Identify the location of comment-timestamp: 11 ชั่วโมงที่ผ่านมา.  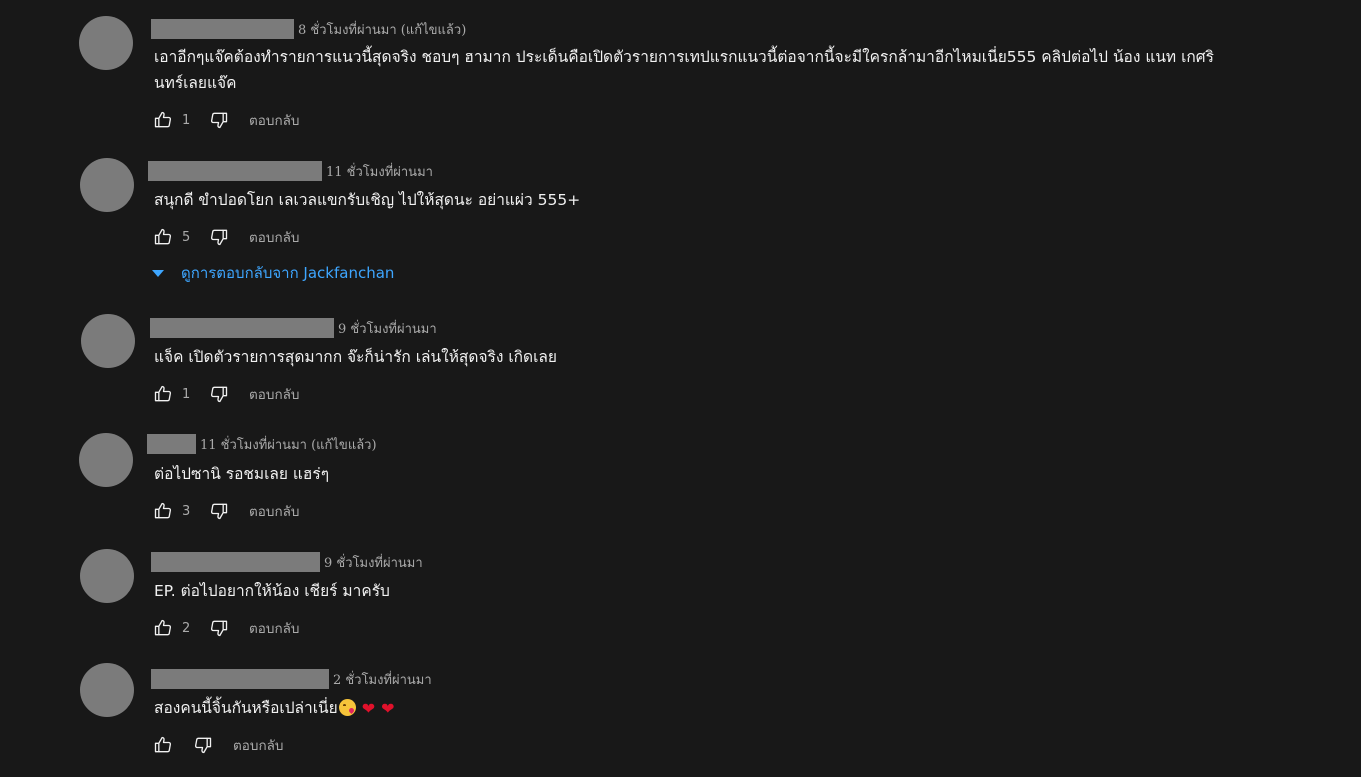
(379, 171).